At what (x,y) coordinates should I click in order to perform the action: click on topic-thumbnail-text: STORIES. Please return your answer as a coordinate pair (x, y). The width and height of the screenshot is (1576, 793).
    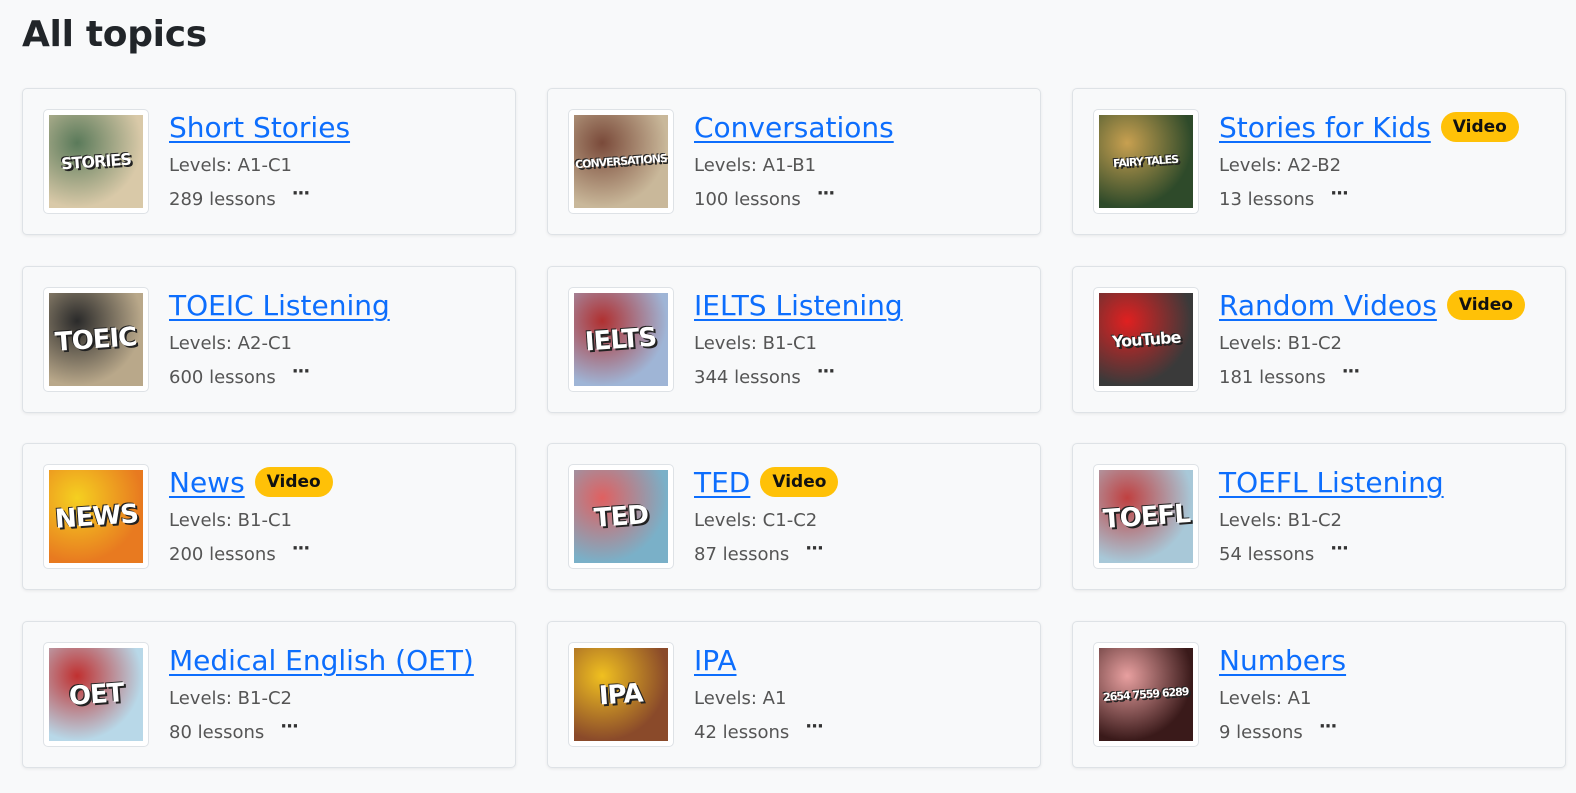
    Looking at the image, I should click on (96, 161).